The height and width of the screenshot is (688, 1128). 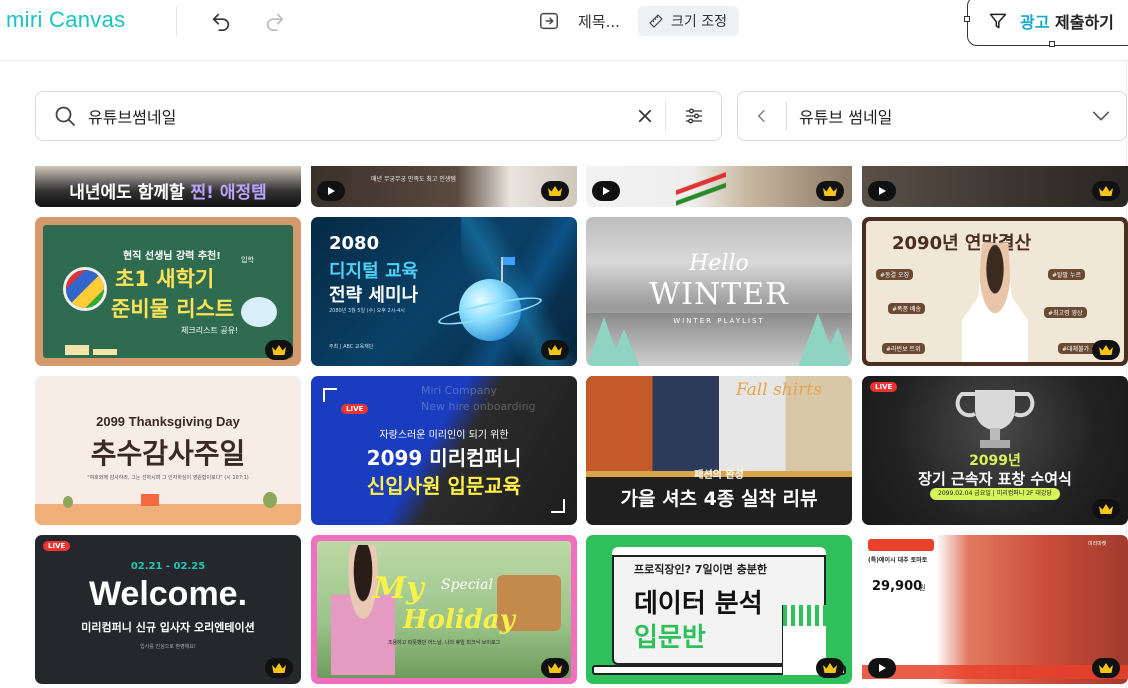 What do you see at coordinates (444, 643) in the screenshot?
I see `thumbnail-caption: 조용하고 따뜻했던 어느날, 나의 휴일 피크닉 브이로그` at bounding box center [444, 643].